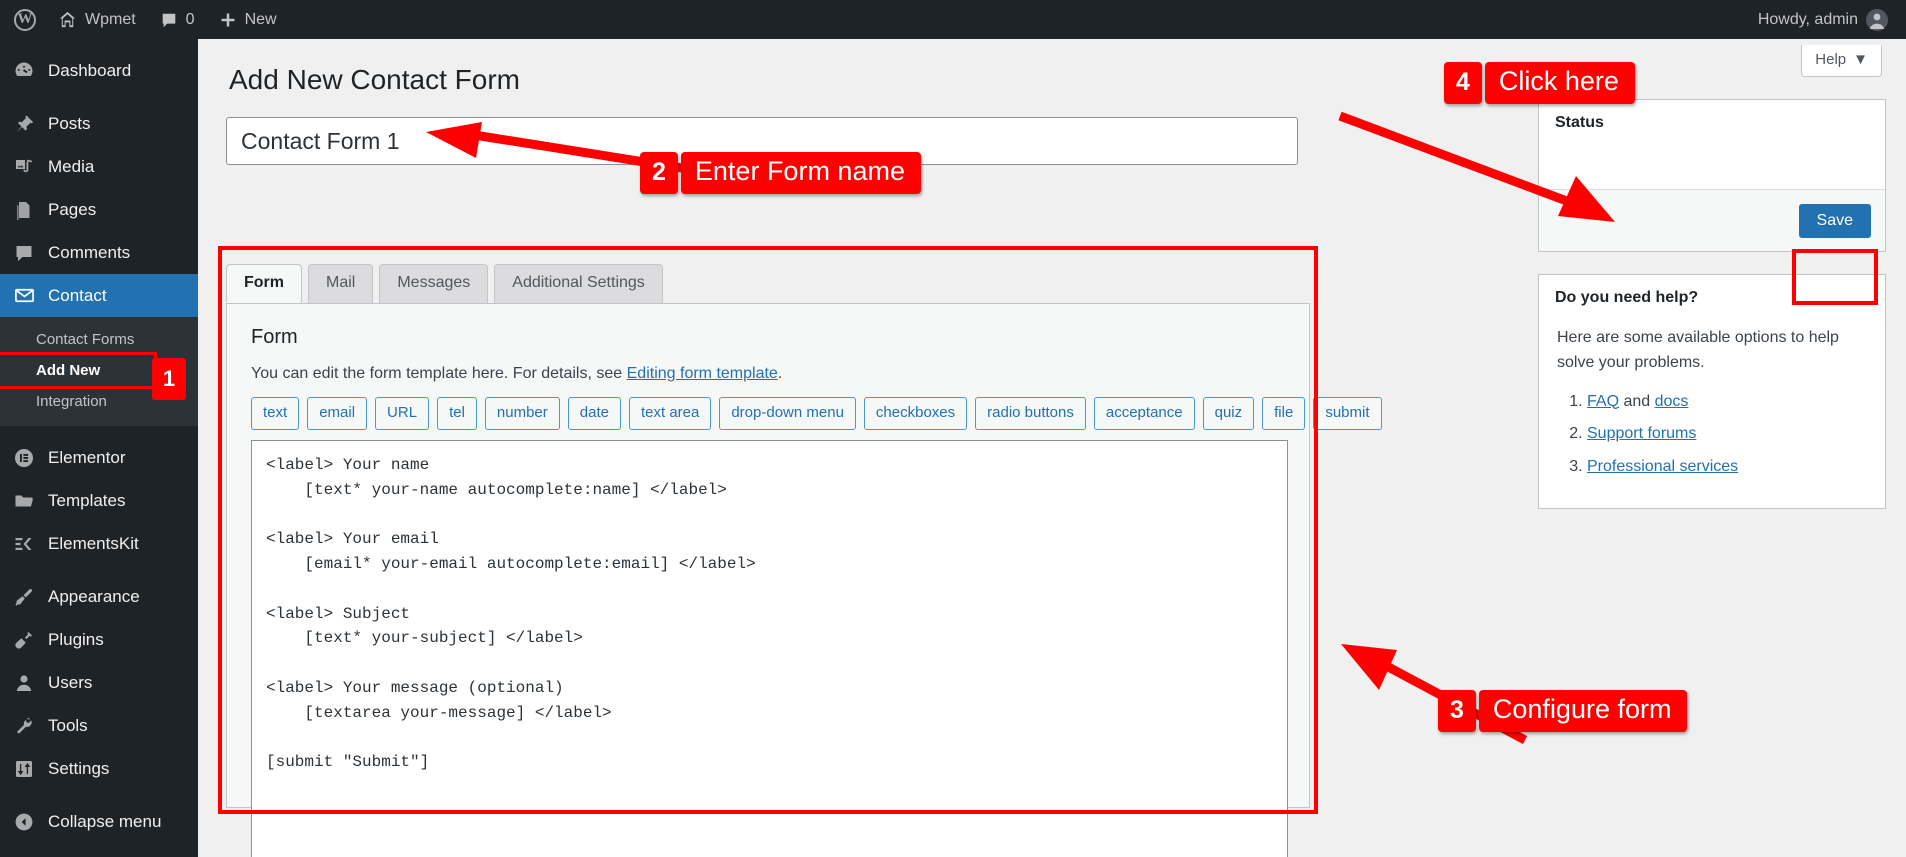 The height and width of the screenshot is (857, 1906). Describe the element at coordinates (1712, 168) in the screenshot. I see `status-body` at that location.